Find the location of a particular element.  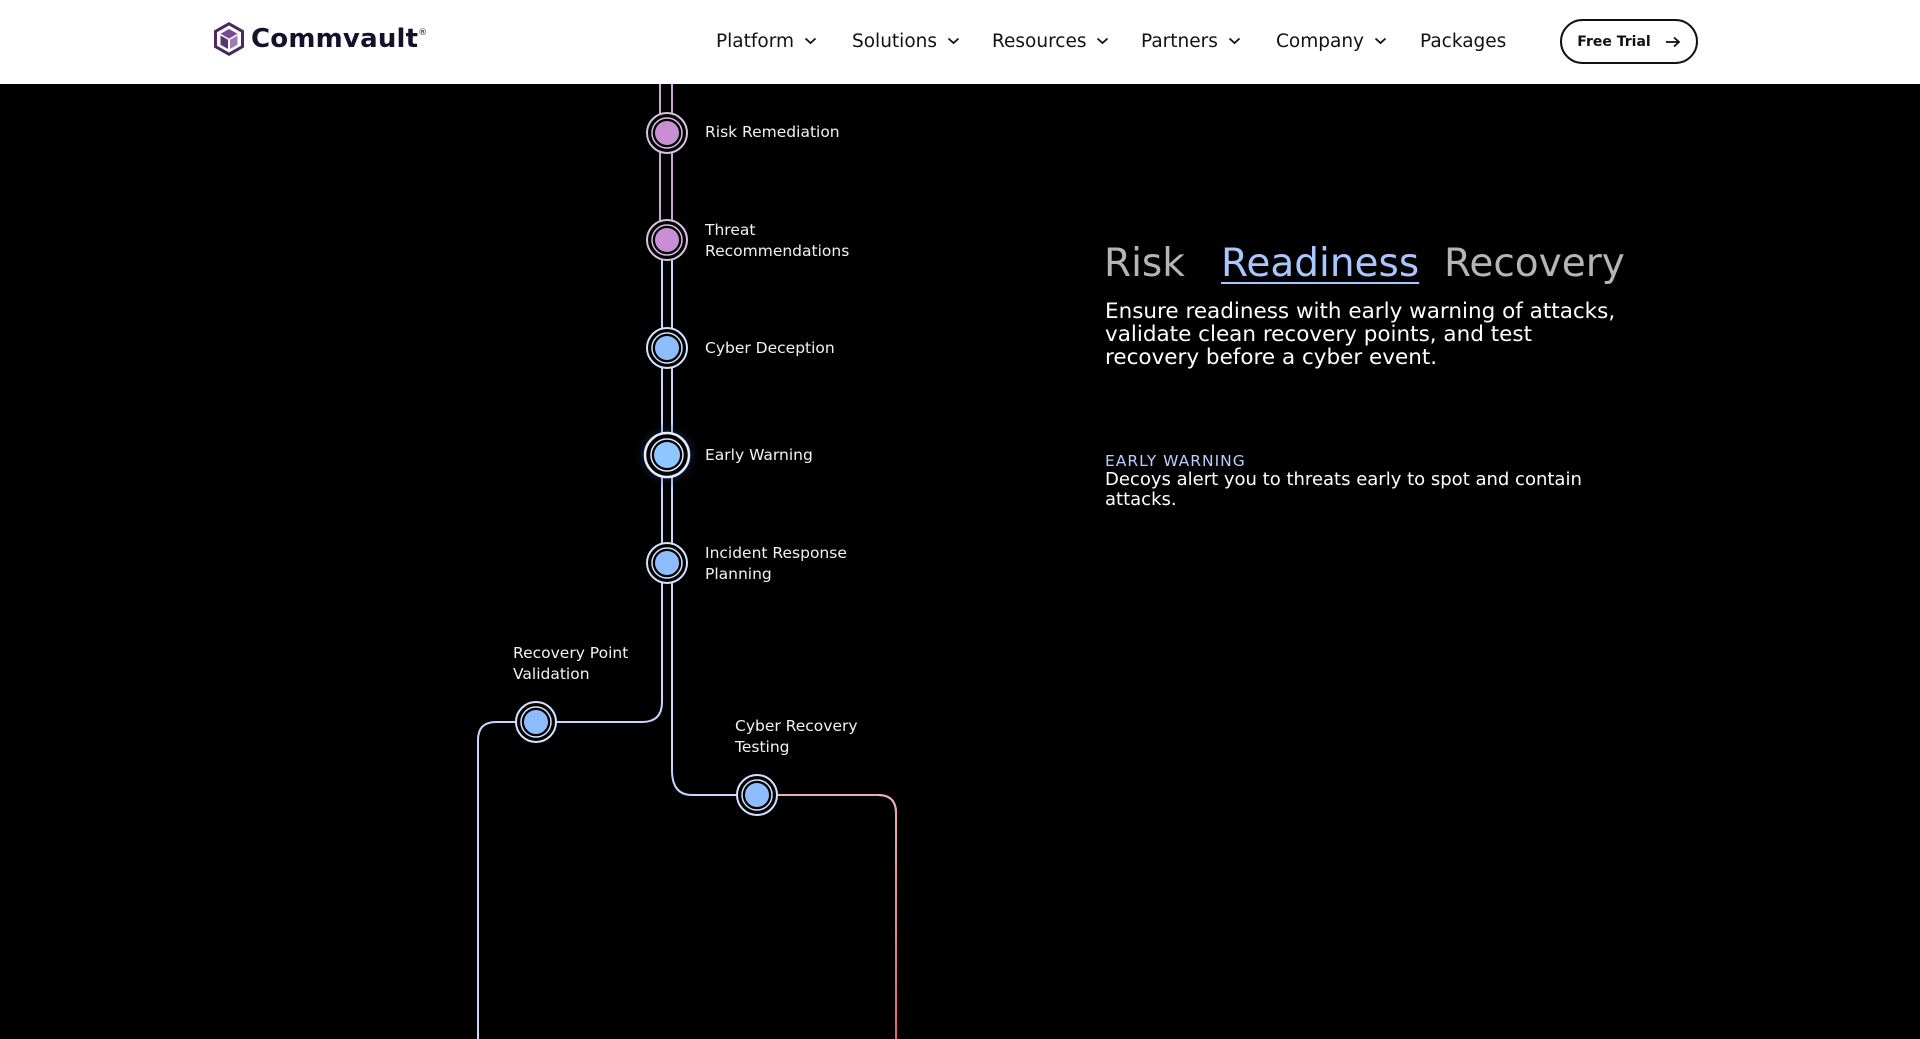

rail-pink-right is located at coordinates (833, 916).